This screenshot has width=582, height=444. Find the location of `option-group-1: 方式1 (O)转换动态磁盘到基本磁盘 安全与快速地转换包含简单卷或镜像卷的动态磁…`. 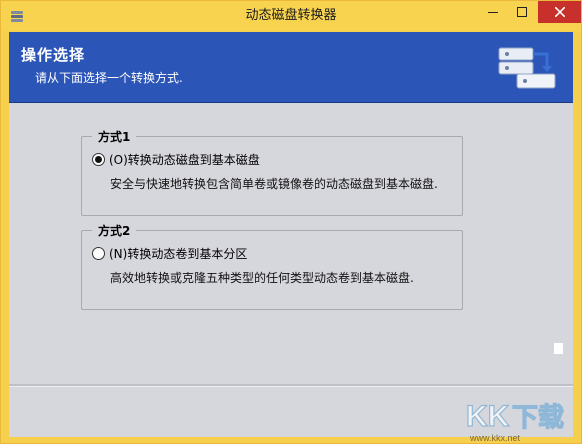

option-group-1: 方式1 (O)转换动态磁盘到基本磁盘 安全与快速地转换包含简单卷或镜像卷的动态磁… is located at coordinates (272, 172).